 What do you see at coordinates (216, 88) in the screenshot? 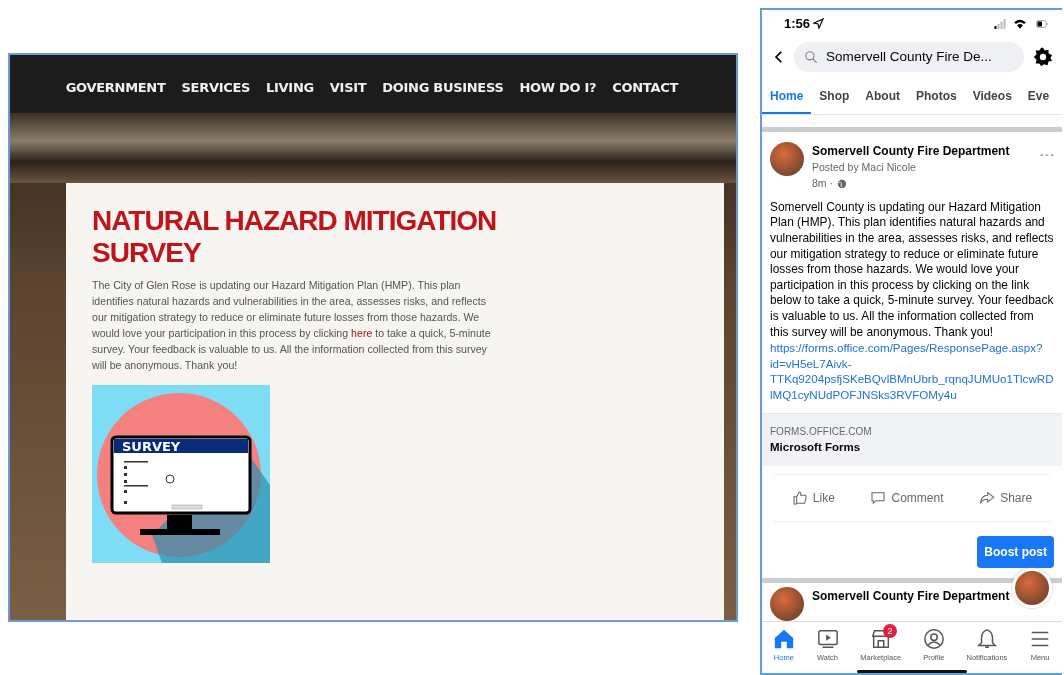
I see `nav-link: SERVICES` at bounding box center [216, 88].